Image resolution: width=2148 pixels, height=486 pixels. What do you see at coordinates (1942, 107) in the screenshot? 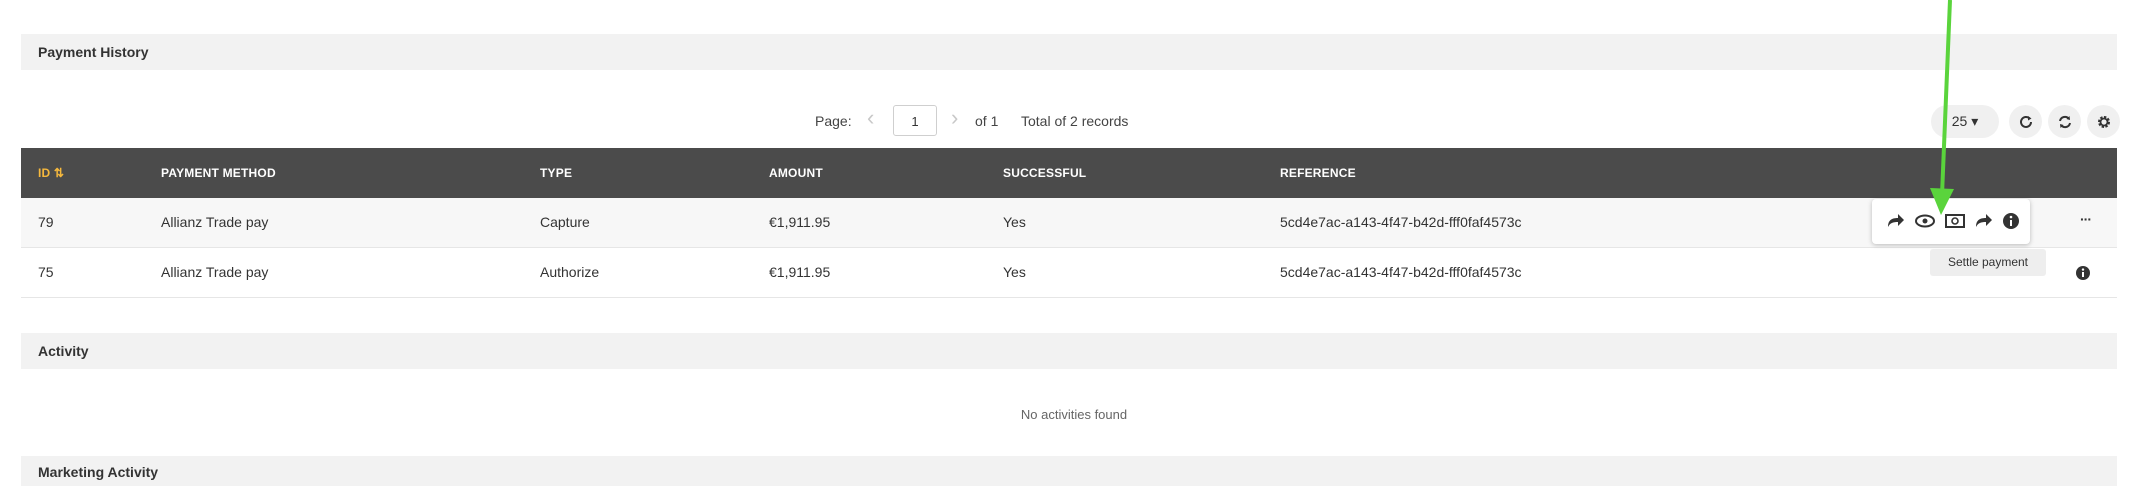
I see `annotation-arrow` at bounding box center [1942, 107].